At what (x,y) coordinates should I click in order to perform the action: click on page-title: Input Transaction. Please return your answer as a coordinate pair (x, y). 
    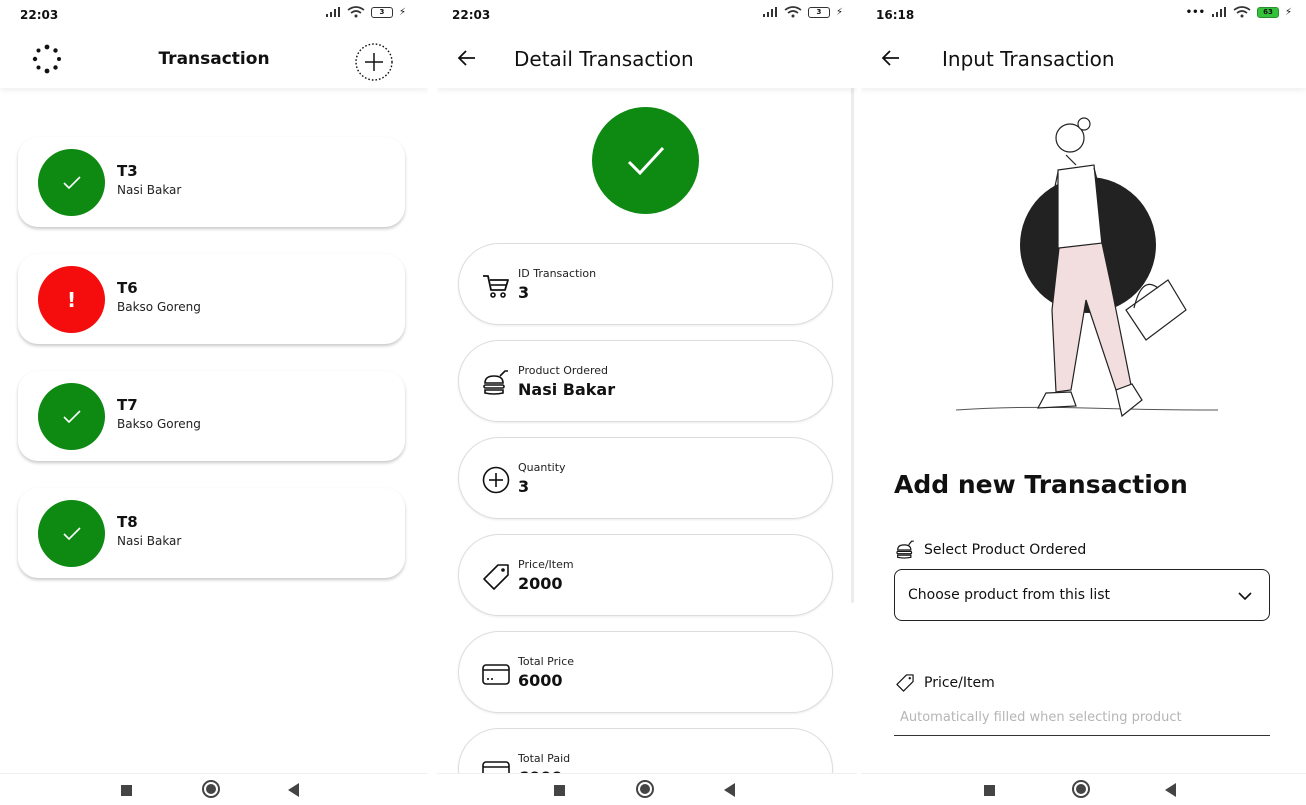
    Looking at the image, I should click on (1028, 59).